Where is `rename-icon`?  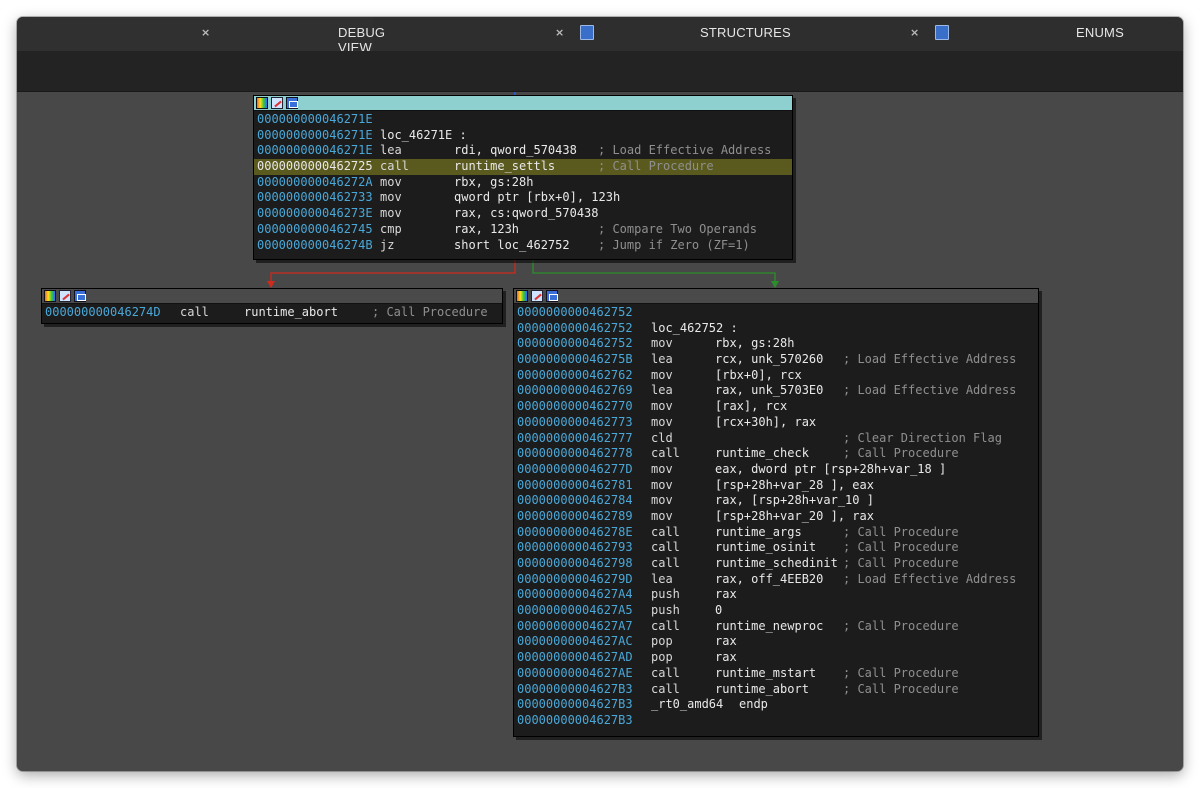 rename-icon is located at coordinates (537, 296).